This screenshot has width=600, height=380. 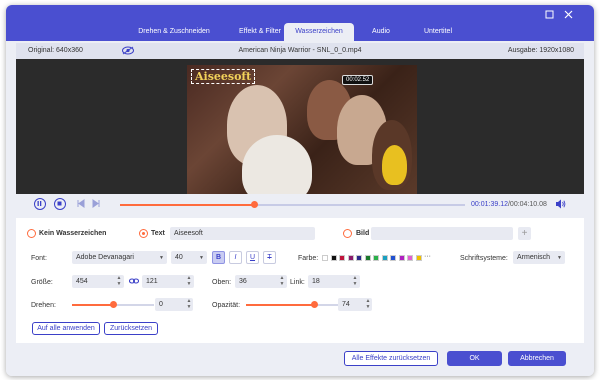 I want to click on width-stepper: ▲ ▼, so click(x=119, y=281).